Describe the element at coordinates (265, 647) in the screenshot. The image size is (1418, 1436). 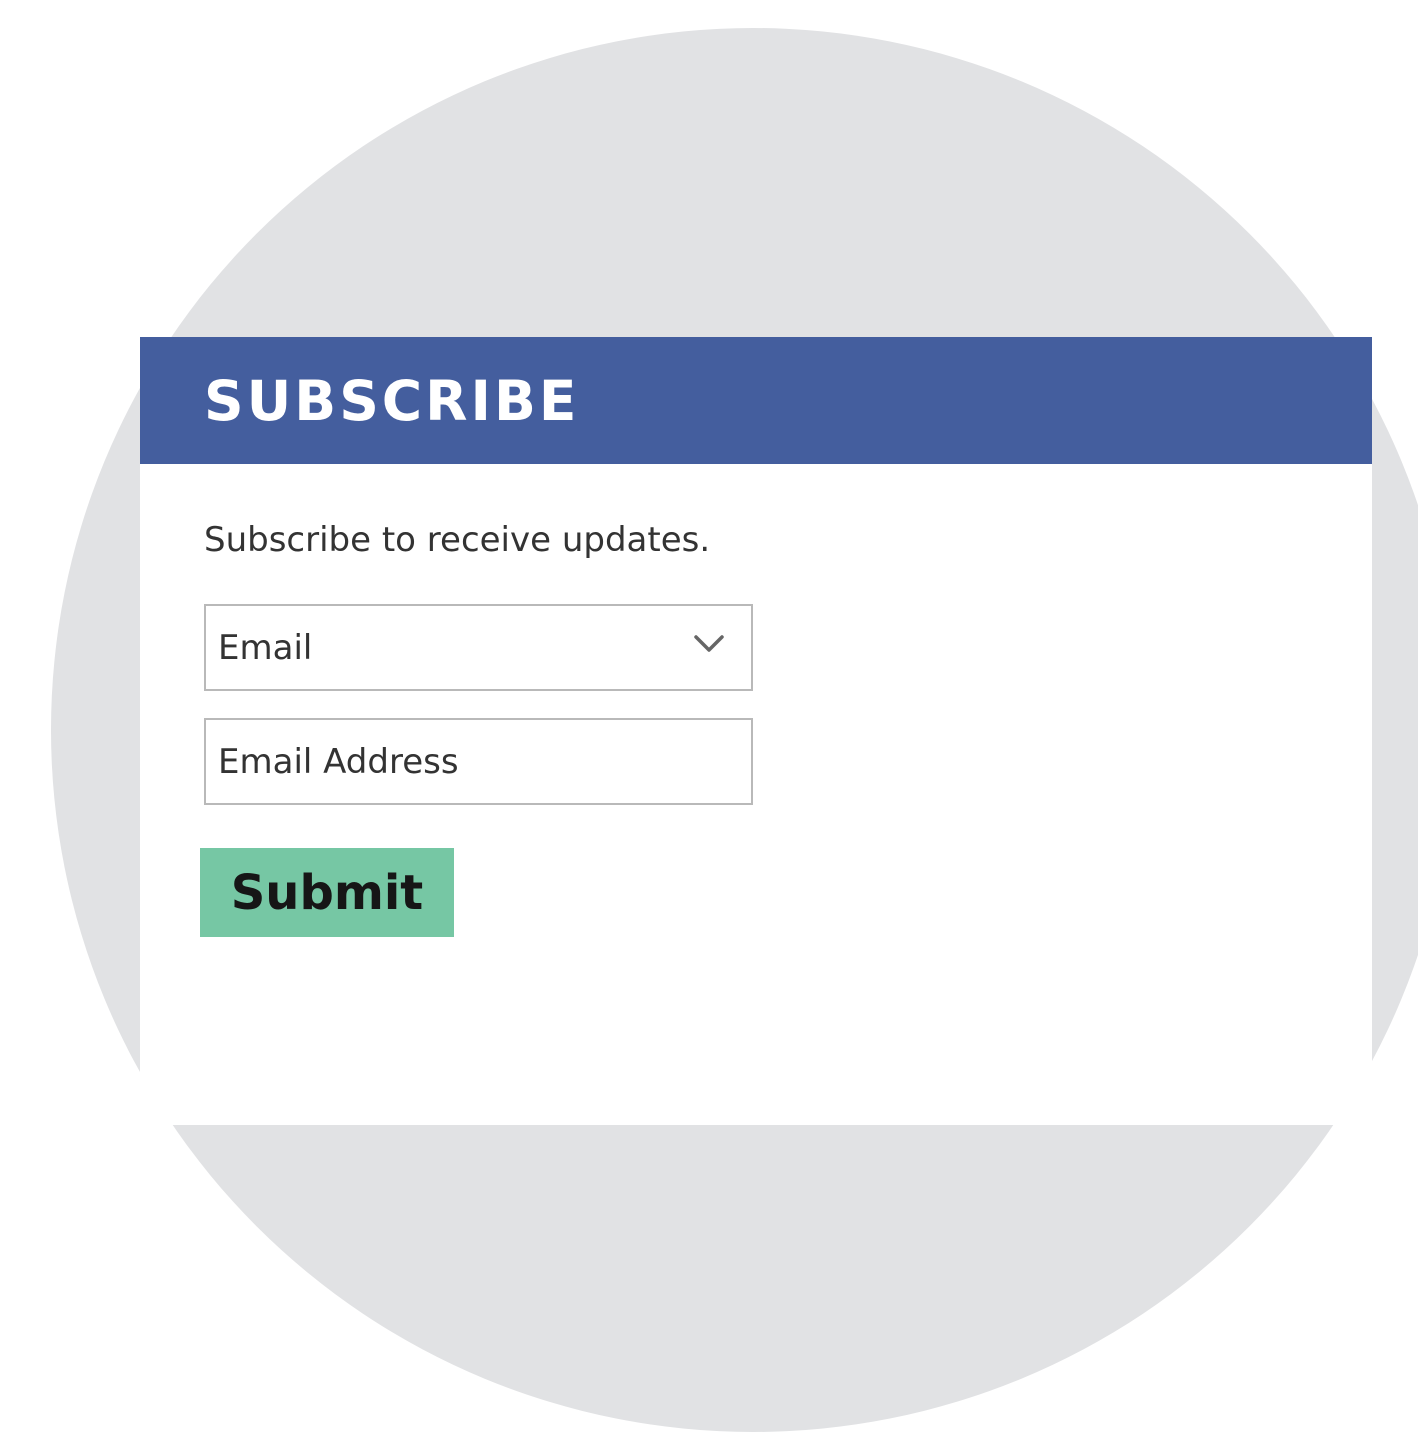
I see `select-value: Email` at that location.